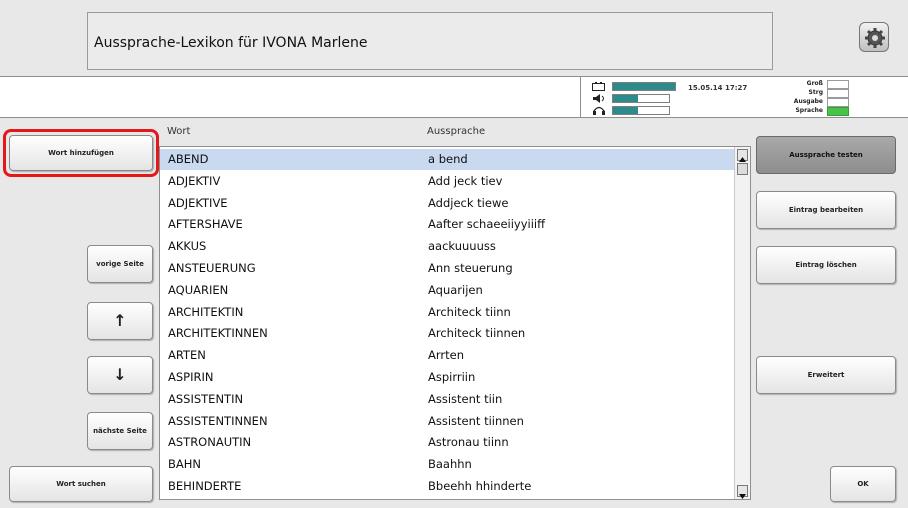 Image resolution: width=908 pixels, height=508 pixels. Describe the element at coordinates (455, 289) in the screenshot. I see `pronunciation-cell: Aquarijen` at that location.